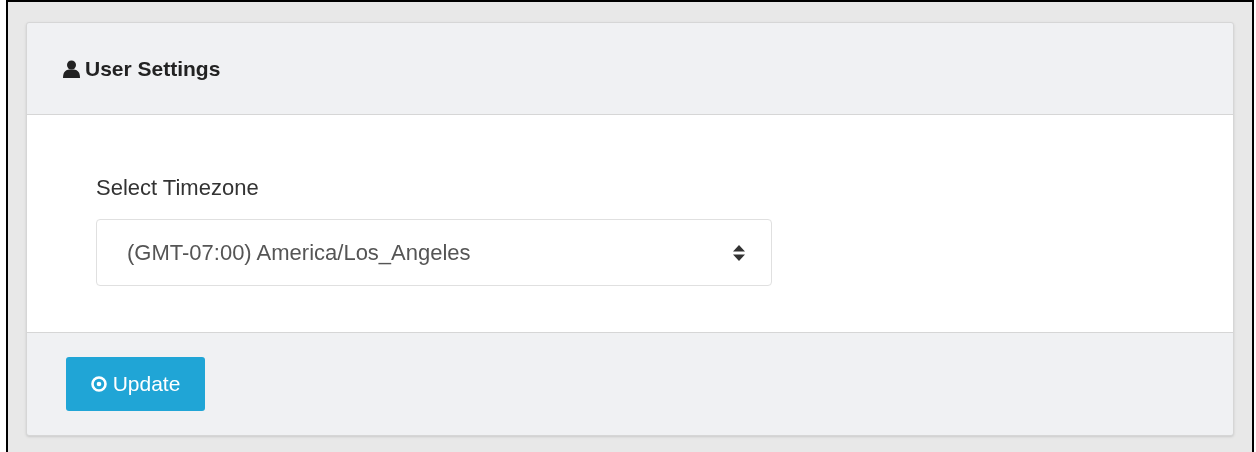 This screenshot has height=452, width=1256. Describe the element at coordinates (739, 252) in the screenshot. I see `sort-icon` at that location.